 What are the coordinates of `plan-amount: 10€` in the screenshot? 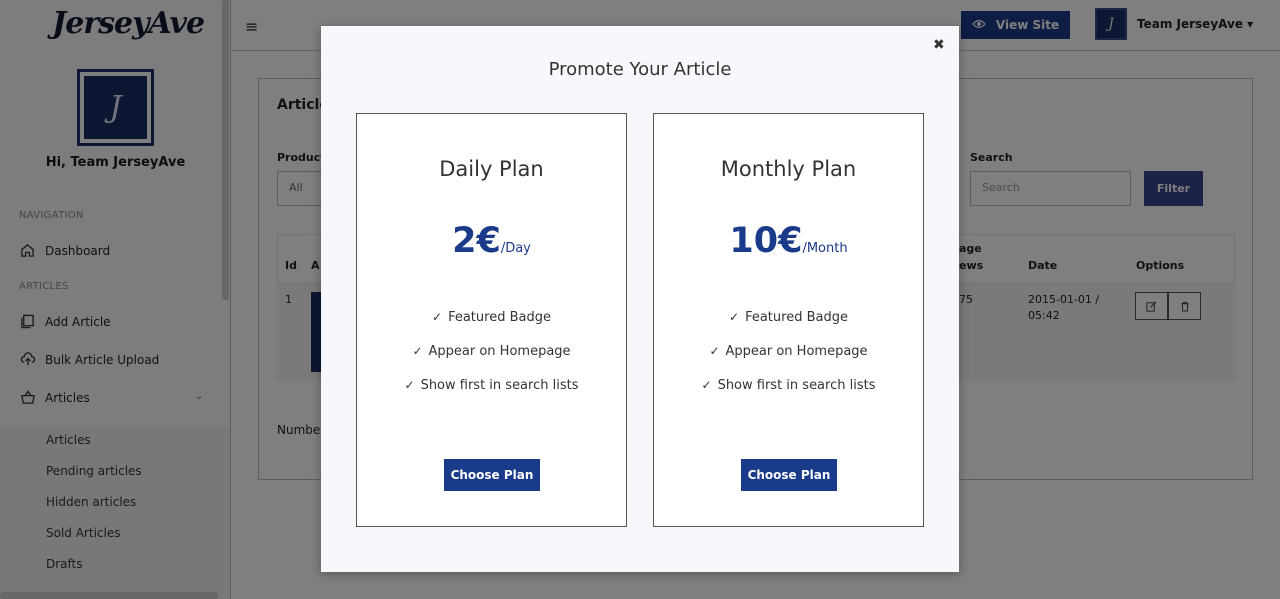 It's located at (766, 241).